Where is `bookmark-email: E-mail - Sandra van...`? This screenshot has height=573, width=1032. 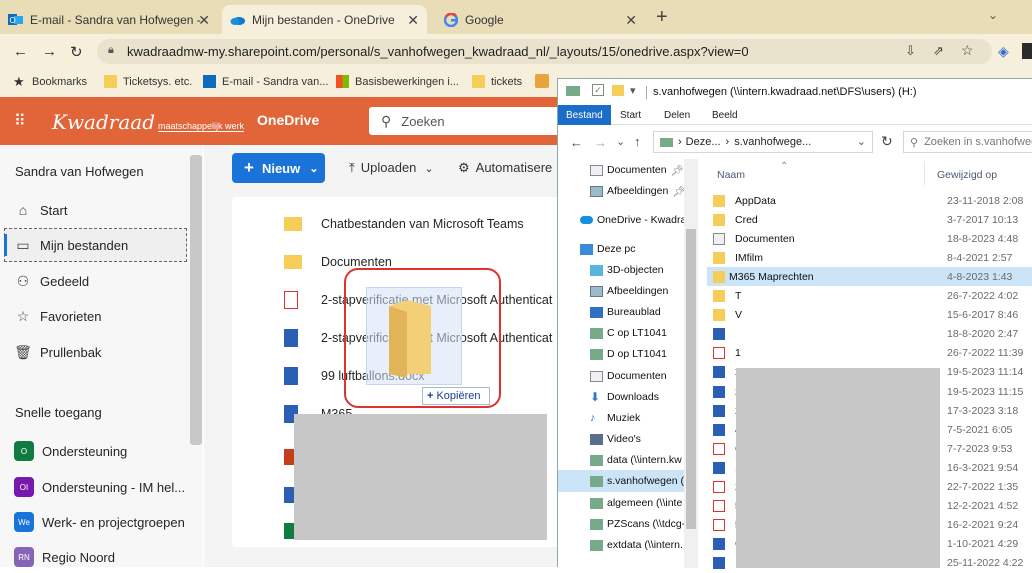
bookmark-email: E-mail - Sandra van... is located at coordinates (265, 81).